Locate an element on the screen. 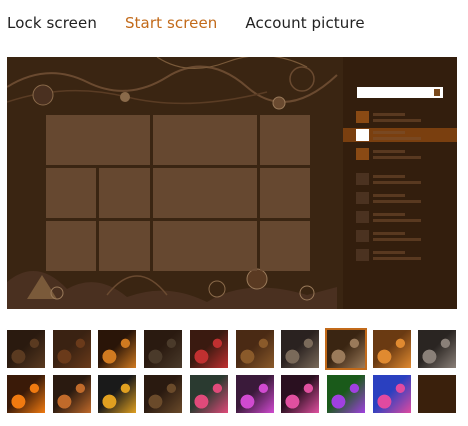 The width and height of the screenshot is (468, 426). preview-search-icon is located at coordinates (437, 92).